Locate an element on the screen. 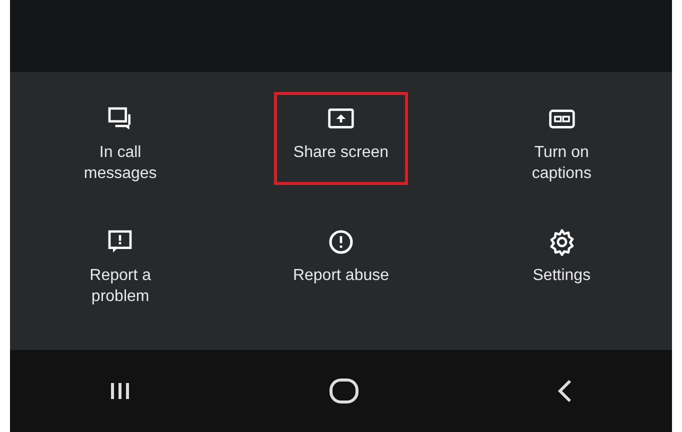  home-icon is located at coordinates (344, 391).